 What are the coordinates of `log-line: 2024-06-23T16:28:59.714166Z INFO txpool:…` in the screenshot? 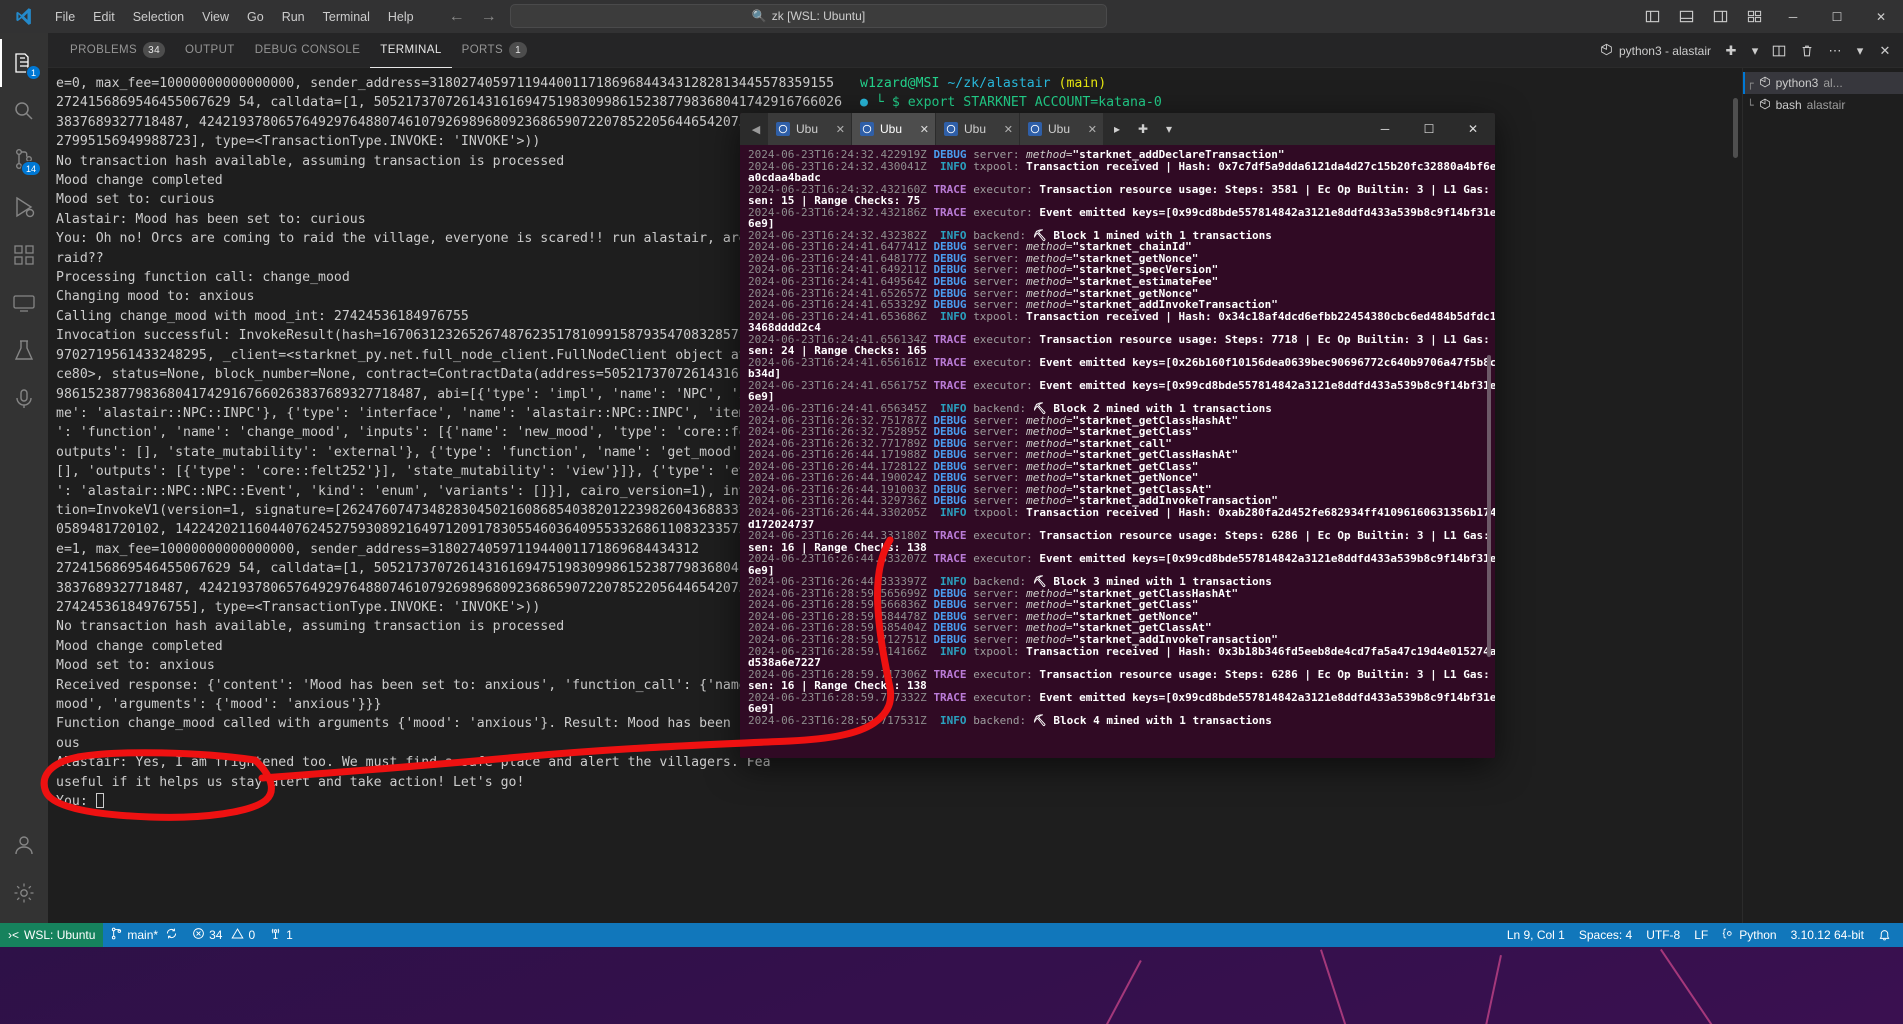 It's located at (1121, 651).